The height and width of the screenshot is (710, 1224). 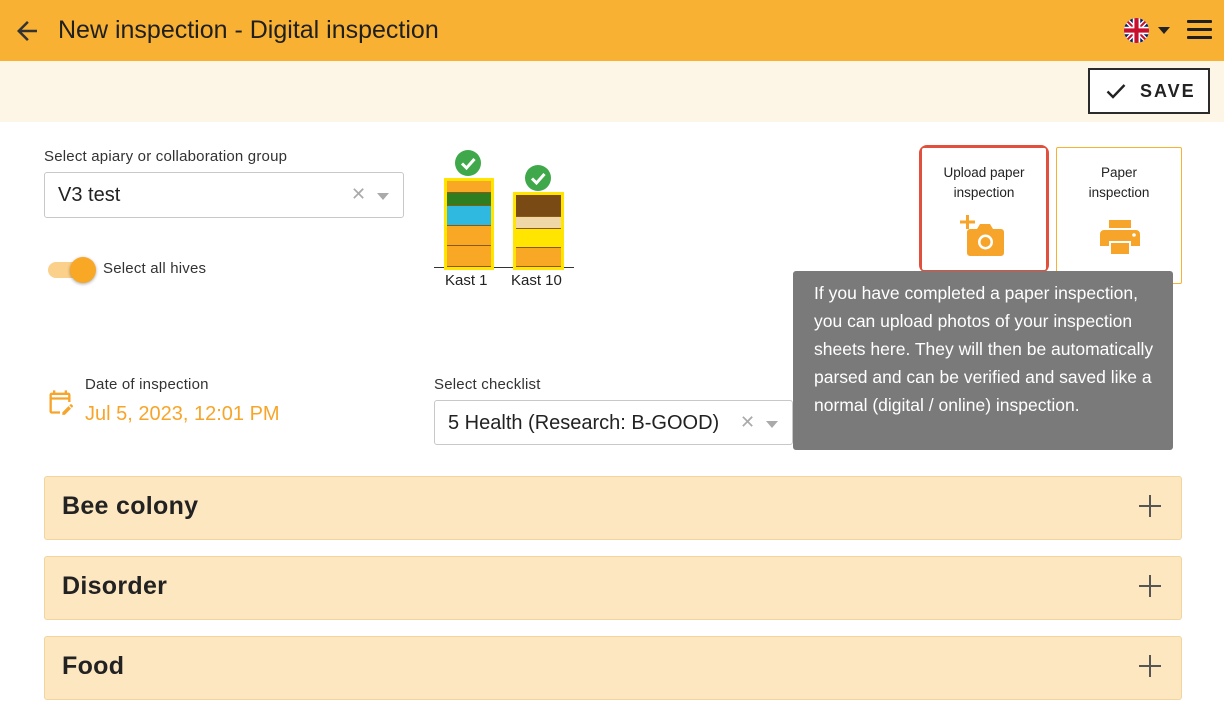 What do you see at coordinates (155, 268) in the screenshot?
I see `select-all-label: Select all hives` at bounding box center [155, 268].